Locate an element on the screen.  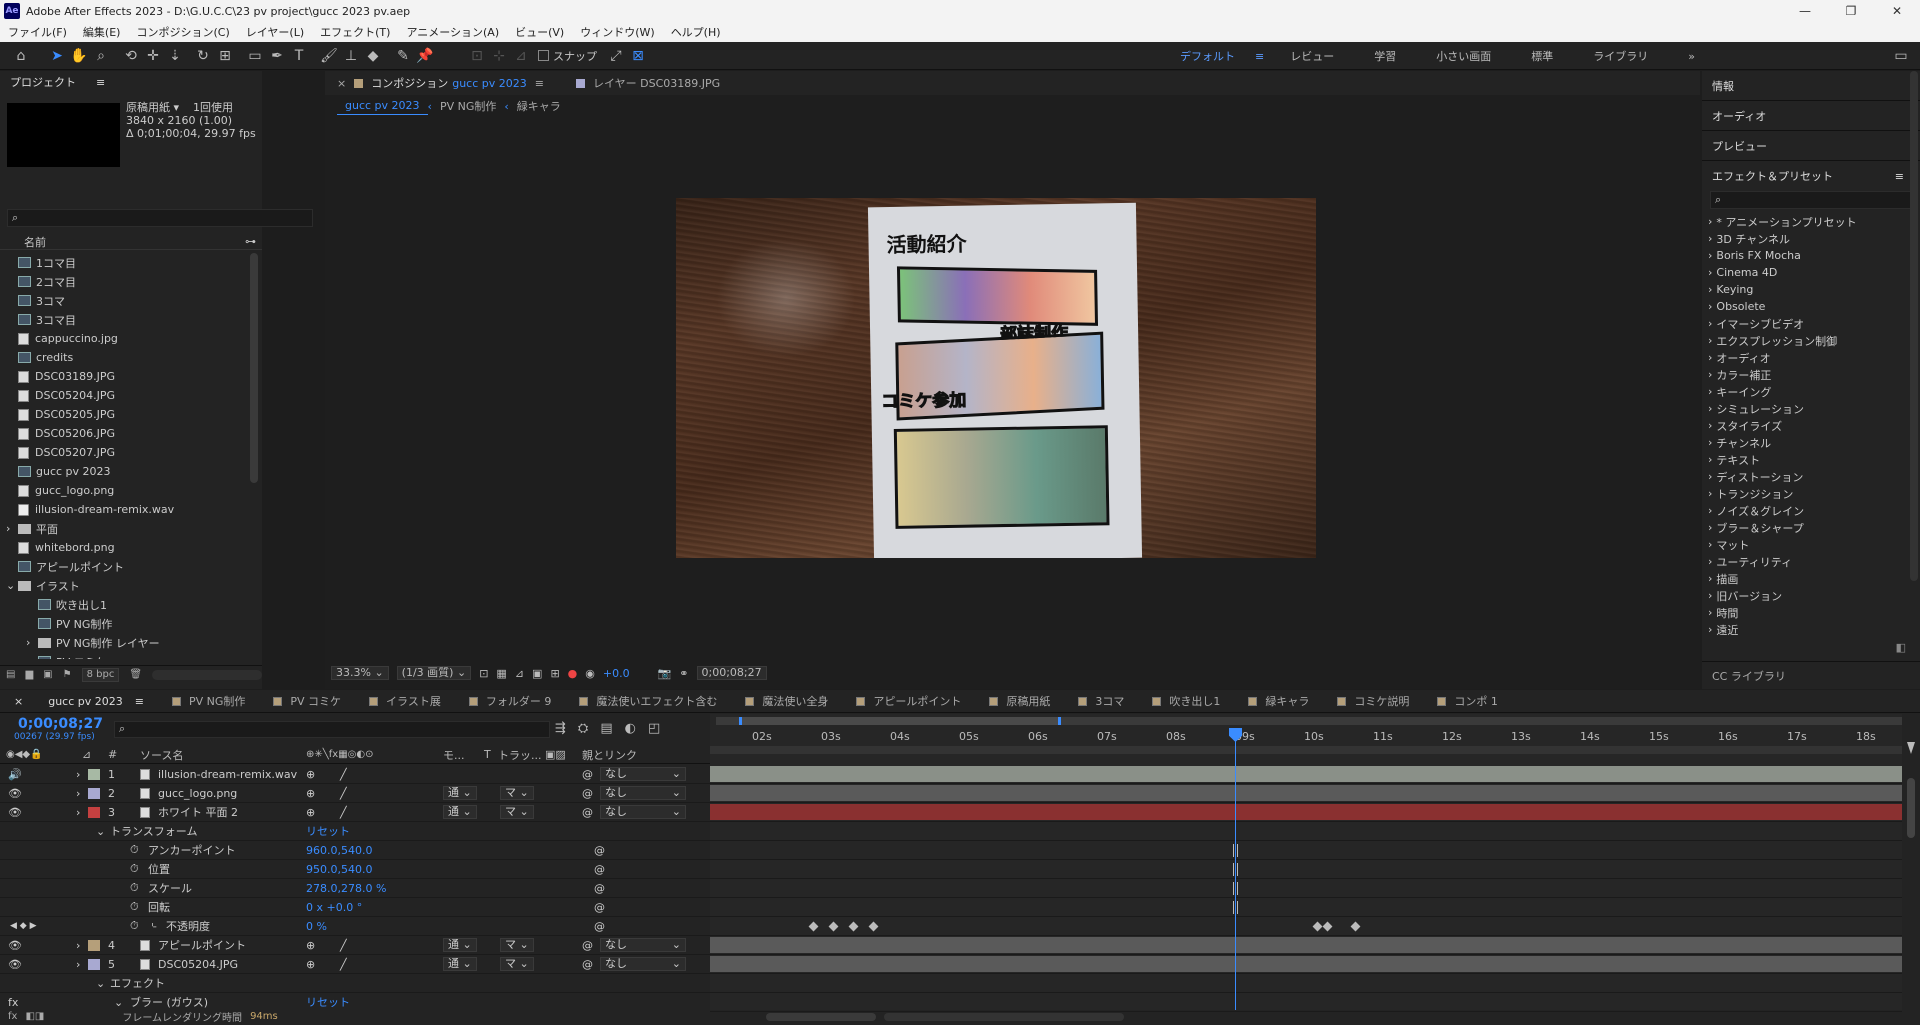
timeline-scroll-thumb is located at coordinates (1911, 808).